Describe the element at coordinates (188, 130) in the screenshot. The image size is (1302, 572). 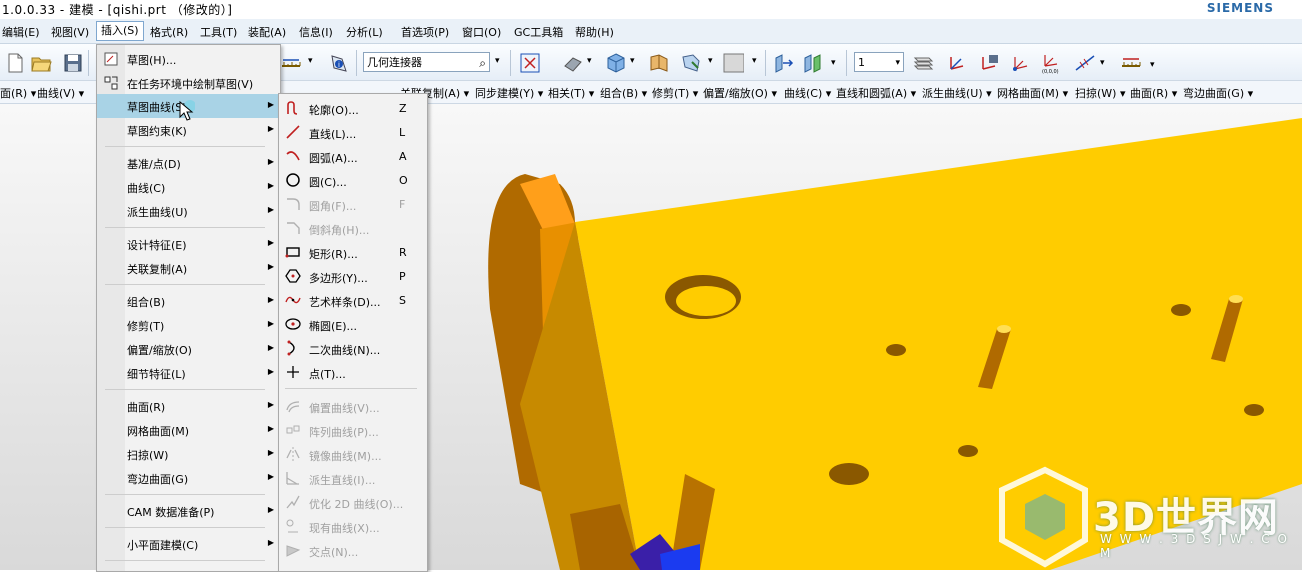
I see `insert-sketch-constraint: 草图约束(K) ▶` at that location.